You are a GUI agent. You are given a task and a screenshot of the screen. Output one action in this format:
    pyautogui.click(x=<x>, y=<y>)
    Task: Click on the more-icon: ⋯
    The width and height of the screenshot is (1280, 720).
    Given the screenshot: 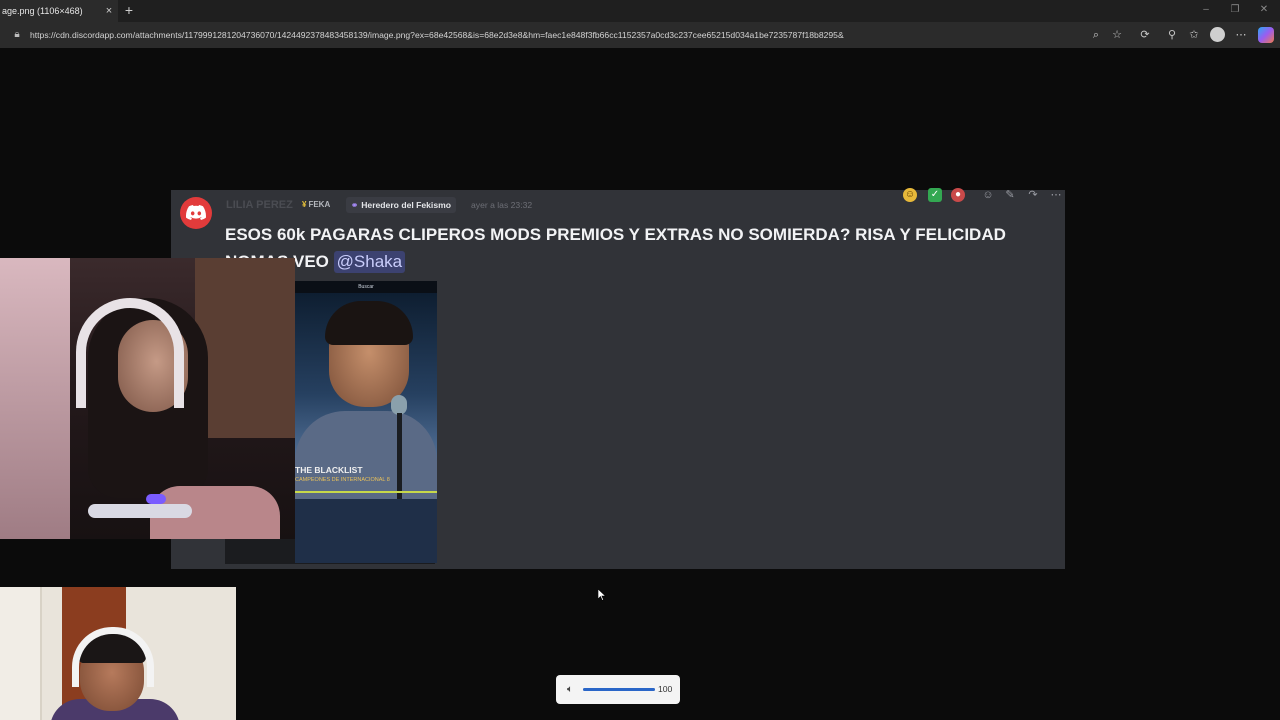 What is the action you would take?
    pyautogui.click(x=1241, y=35)
    